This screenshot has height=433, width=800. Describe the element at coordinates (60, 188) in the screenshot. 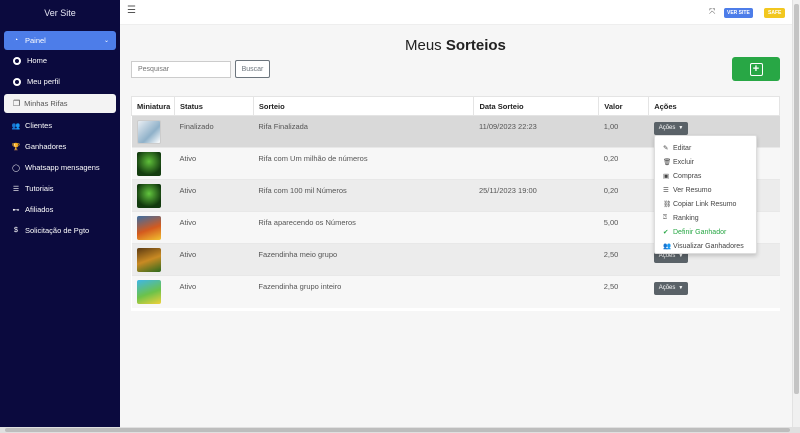

I see `sidebar-item-tutoriais: ☰ Tutoriais` at that location.